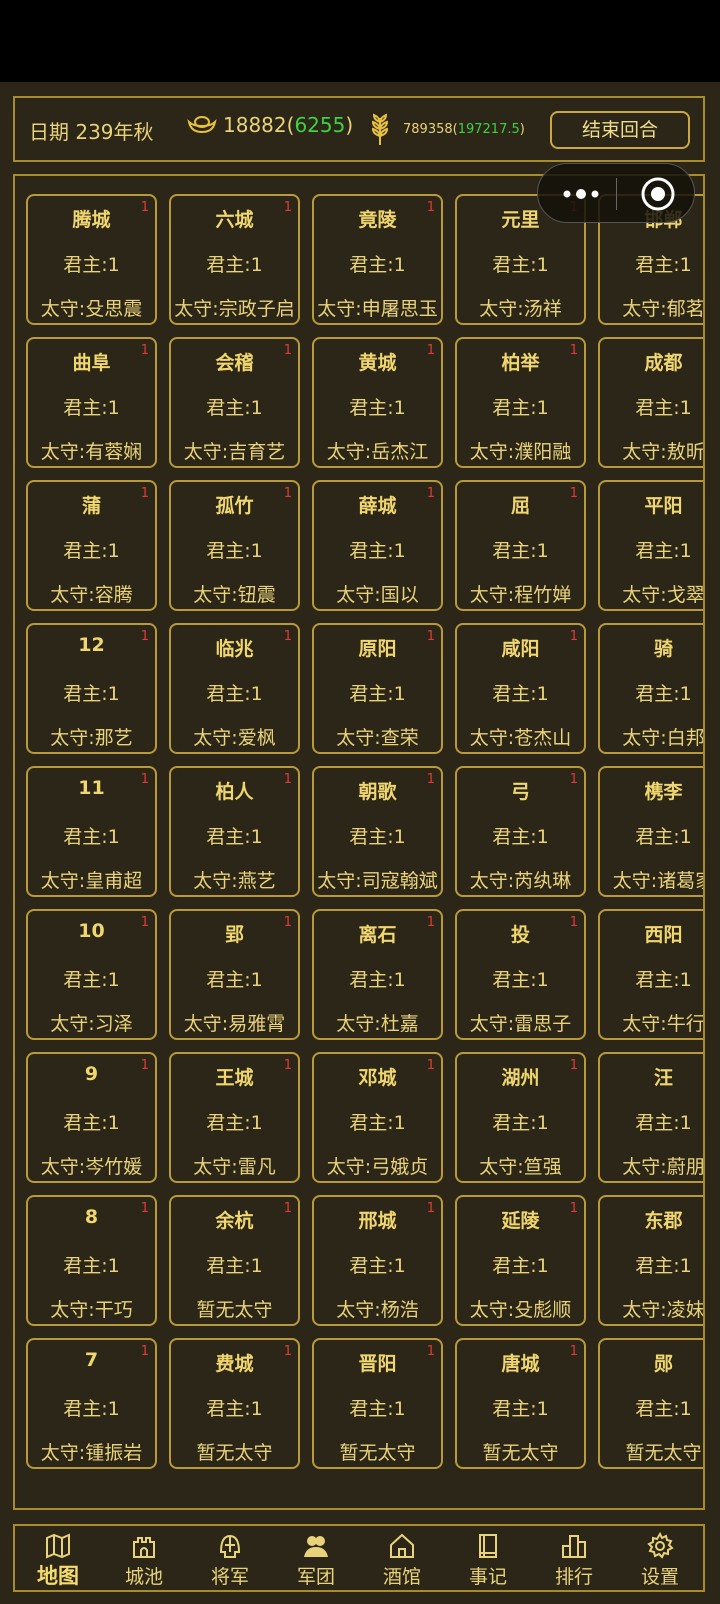 Image resolution: width=720 pixels, height=1604 pixels. I want to click on city-name: 孤竹, so click(234, 506).